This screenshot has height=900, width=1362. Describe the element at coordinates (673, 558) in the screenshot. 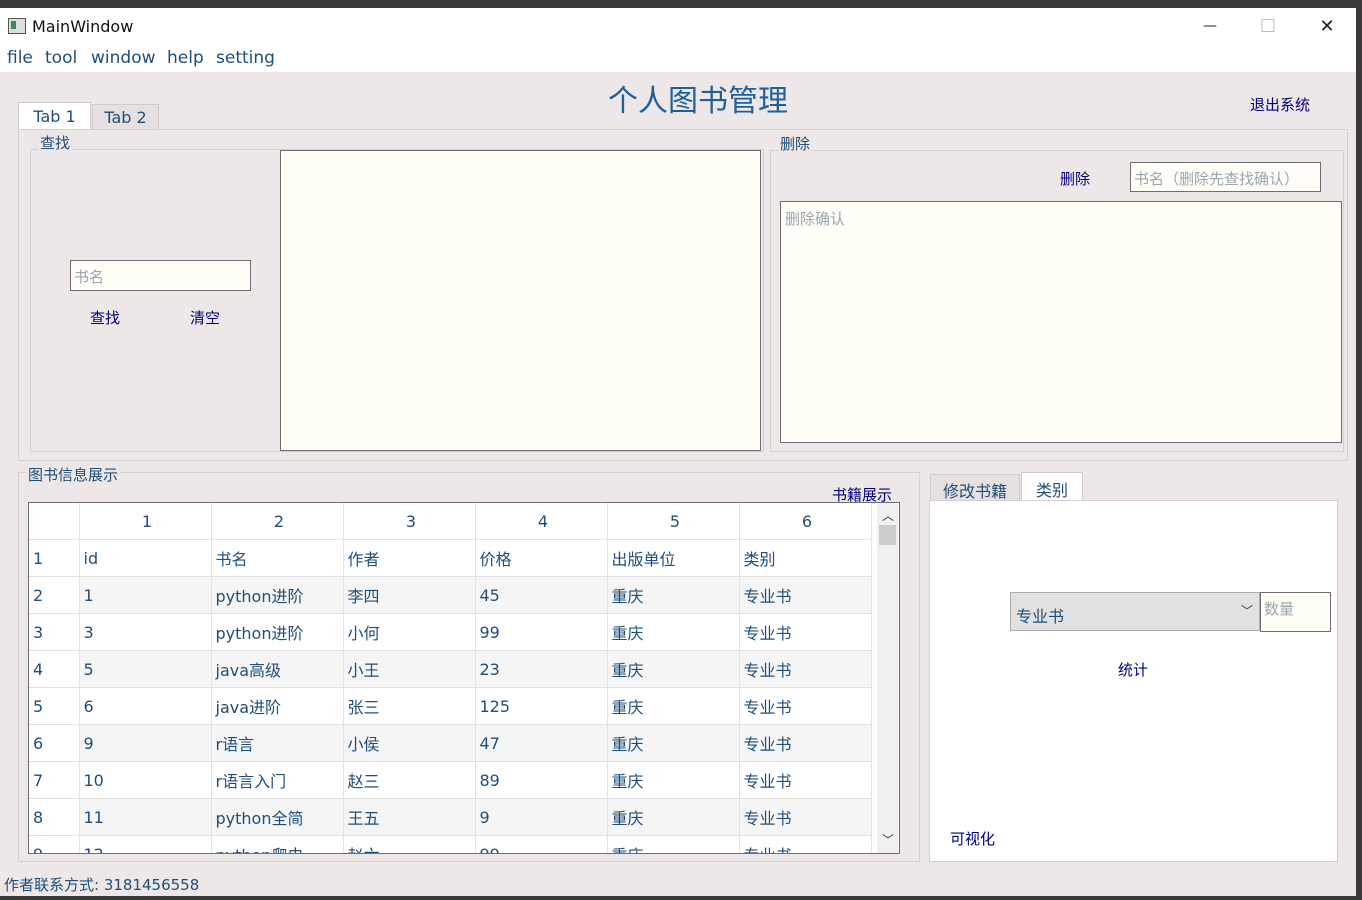

I see `table-cell: 出版单位` at that location.